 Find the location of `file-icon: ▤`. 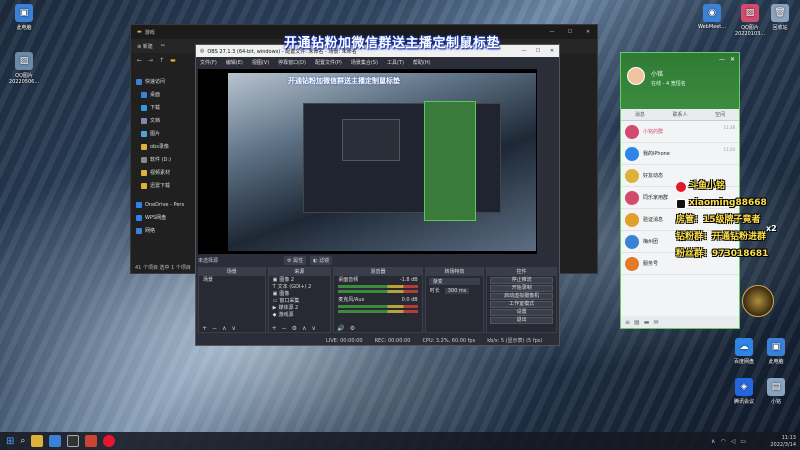

file-icon: ▤ is located at coordinates (637, 322).